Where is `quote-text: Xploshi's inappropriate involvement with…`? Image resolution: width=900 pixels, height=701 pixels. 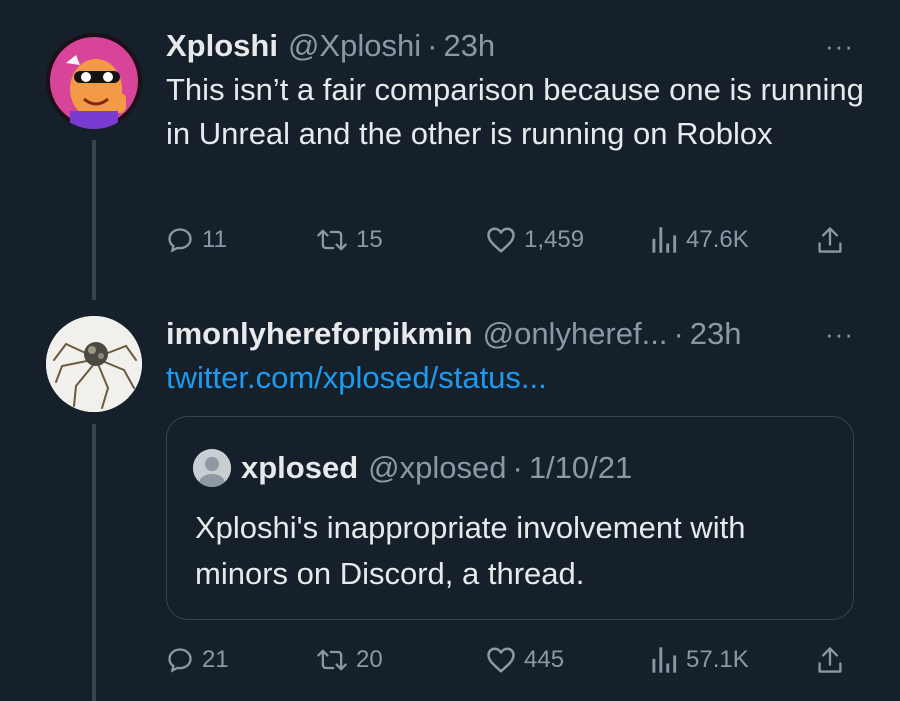 quote-text: Xploshi's inappropriate involvement with… is located at coordinates (470, 550).